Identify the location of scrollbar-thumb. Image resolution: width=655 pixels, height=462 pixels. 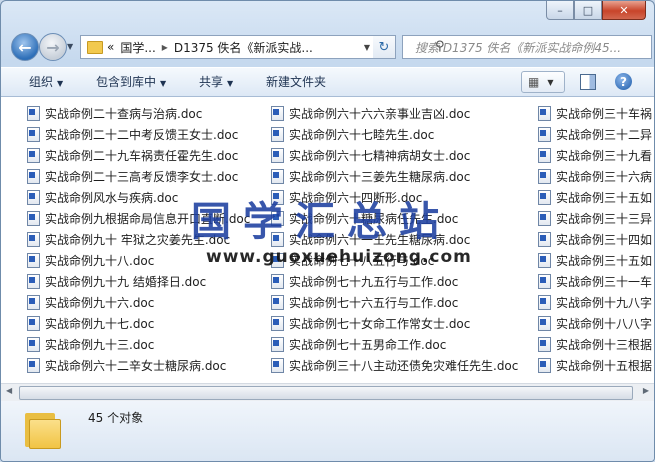
(326, 393).